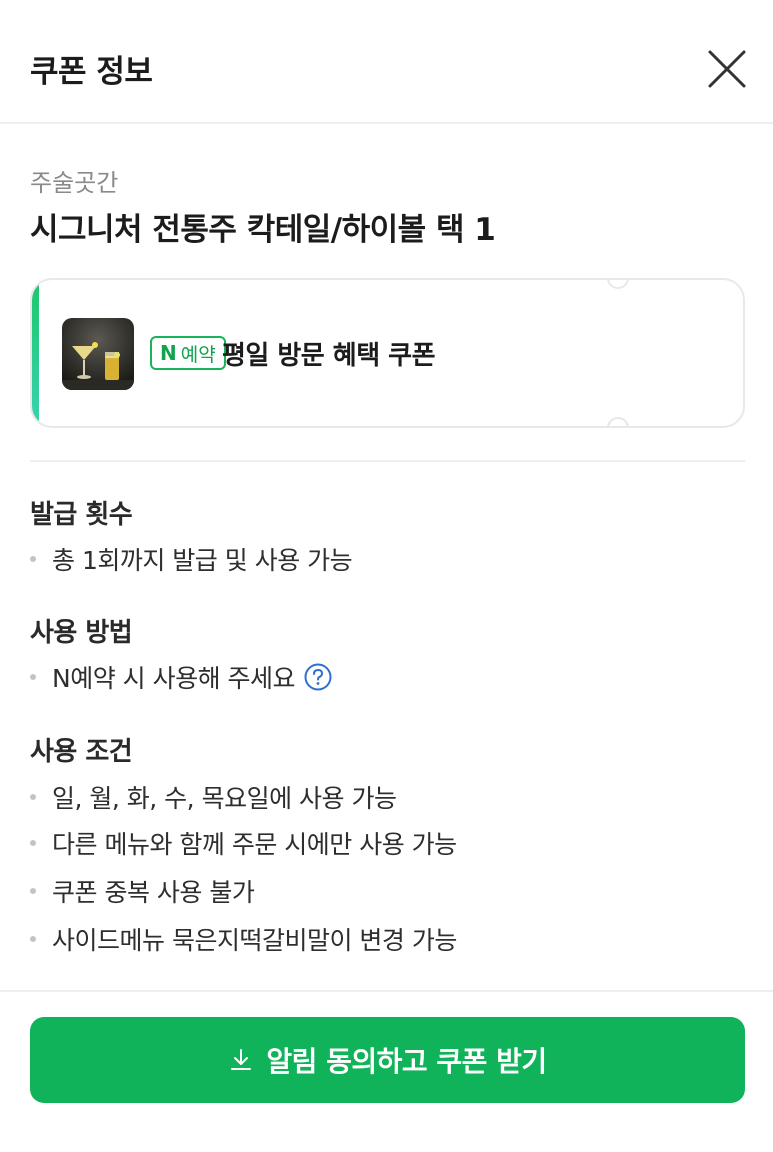 Image resolution: width=773 pixels, height=1152 pixels. What do you see at coordinates (202, 560) in the screenshot?
I see `list-item-text: 총 1회까지 발급 및 사용 가능` at bounding box center [202, 560].